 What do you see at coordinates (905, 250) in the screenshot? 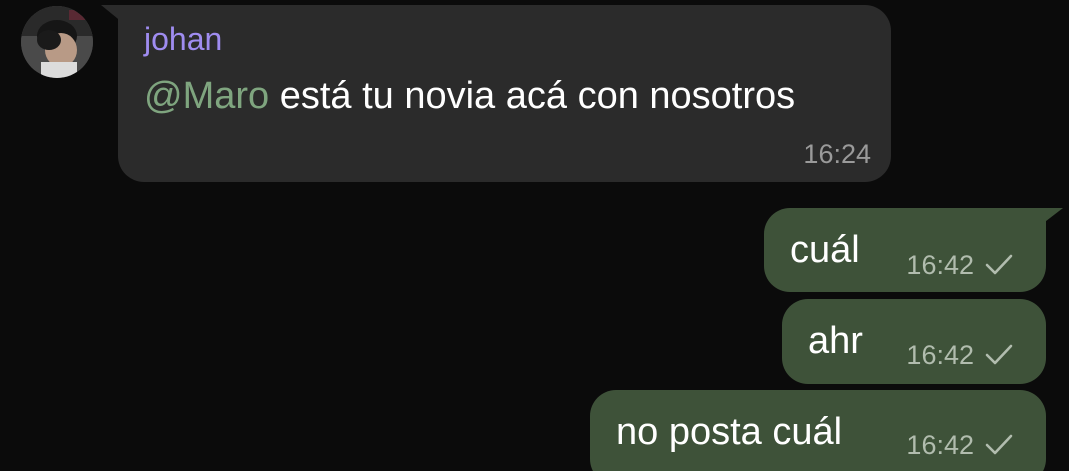
I see `outgoing-message: cuál 16:42` at bounding box center [905, 250].